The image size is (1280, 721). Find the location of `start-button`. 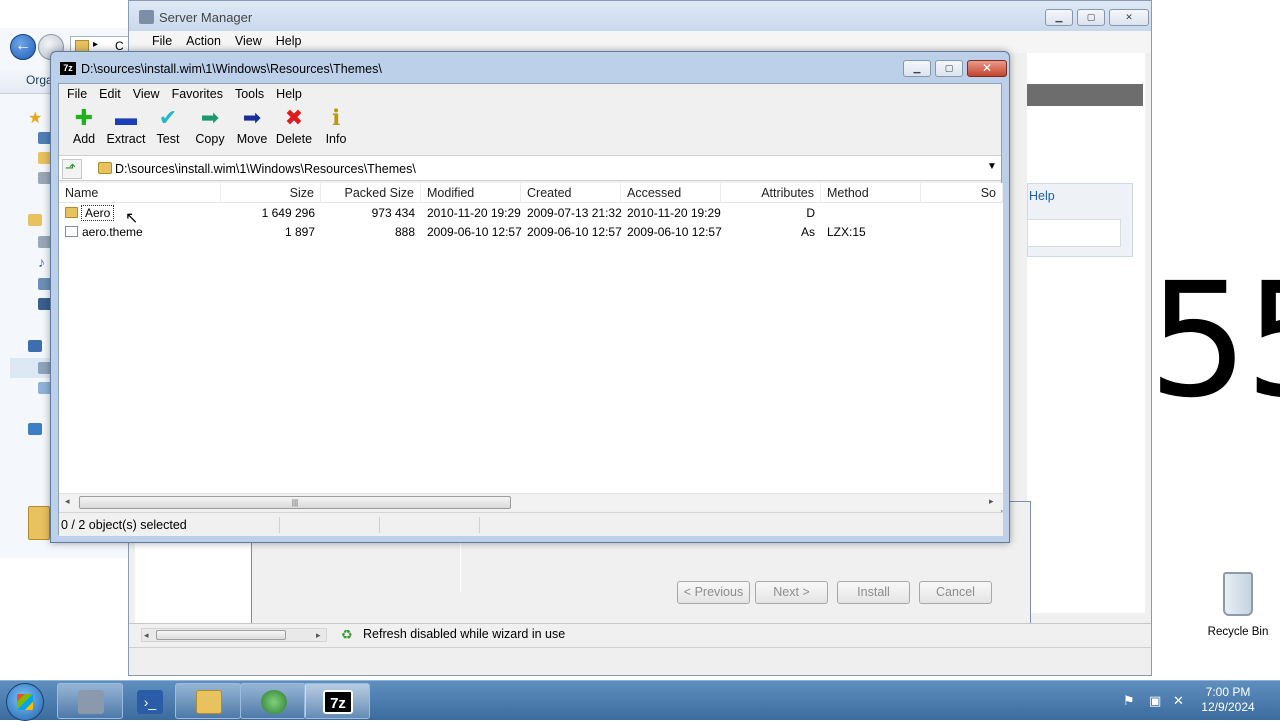

start-button is located at coordinates (25, 702).